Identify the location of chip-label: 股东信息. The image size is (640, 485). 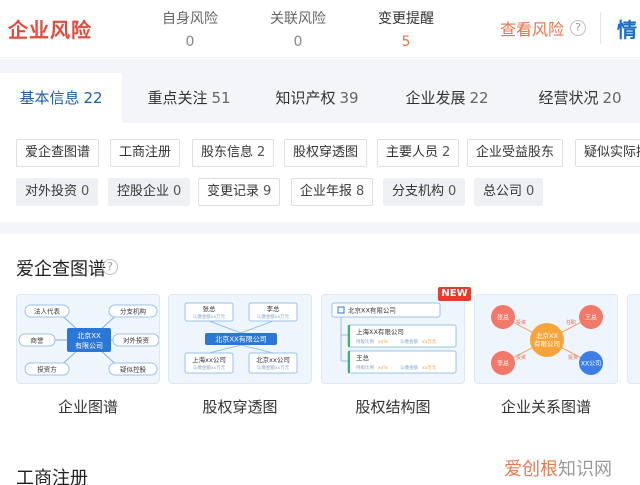
(227, 152).